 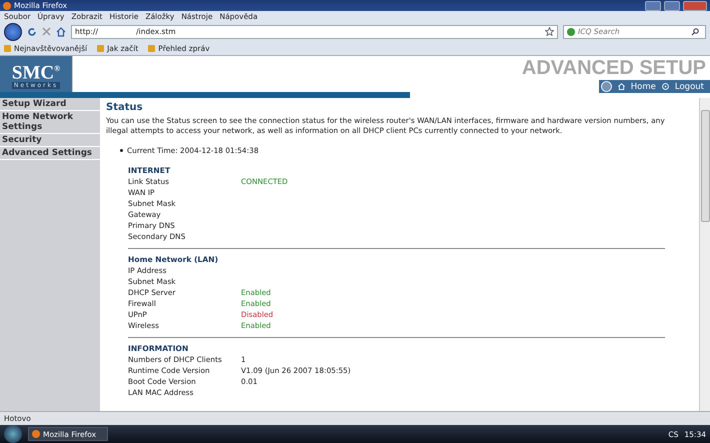 What do you see at coordinates (653, 5) in the screenshot?
I see `minimize-button` at bounding box center [653, 5].